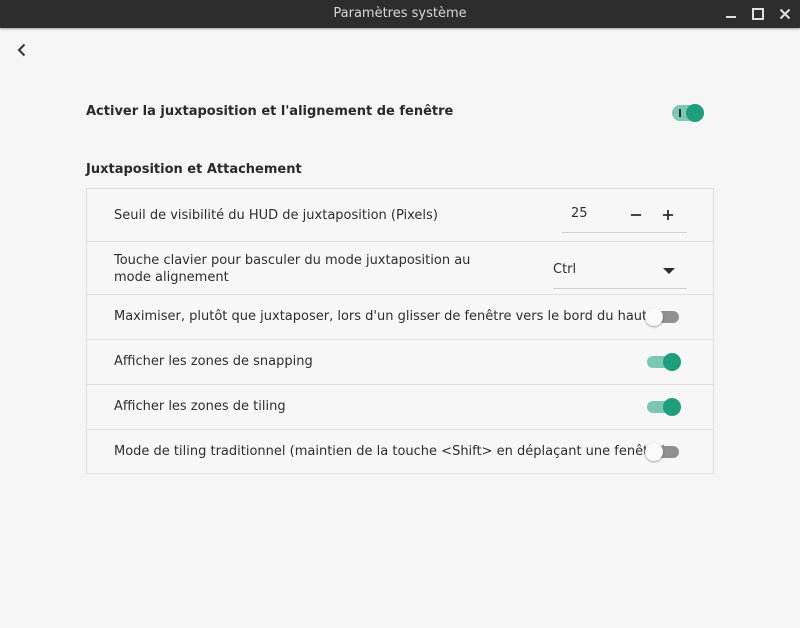  I want to click on window-title: Paramètres système, so click(400, 13).